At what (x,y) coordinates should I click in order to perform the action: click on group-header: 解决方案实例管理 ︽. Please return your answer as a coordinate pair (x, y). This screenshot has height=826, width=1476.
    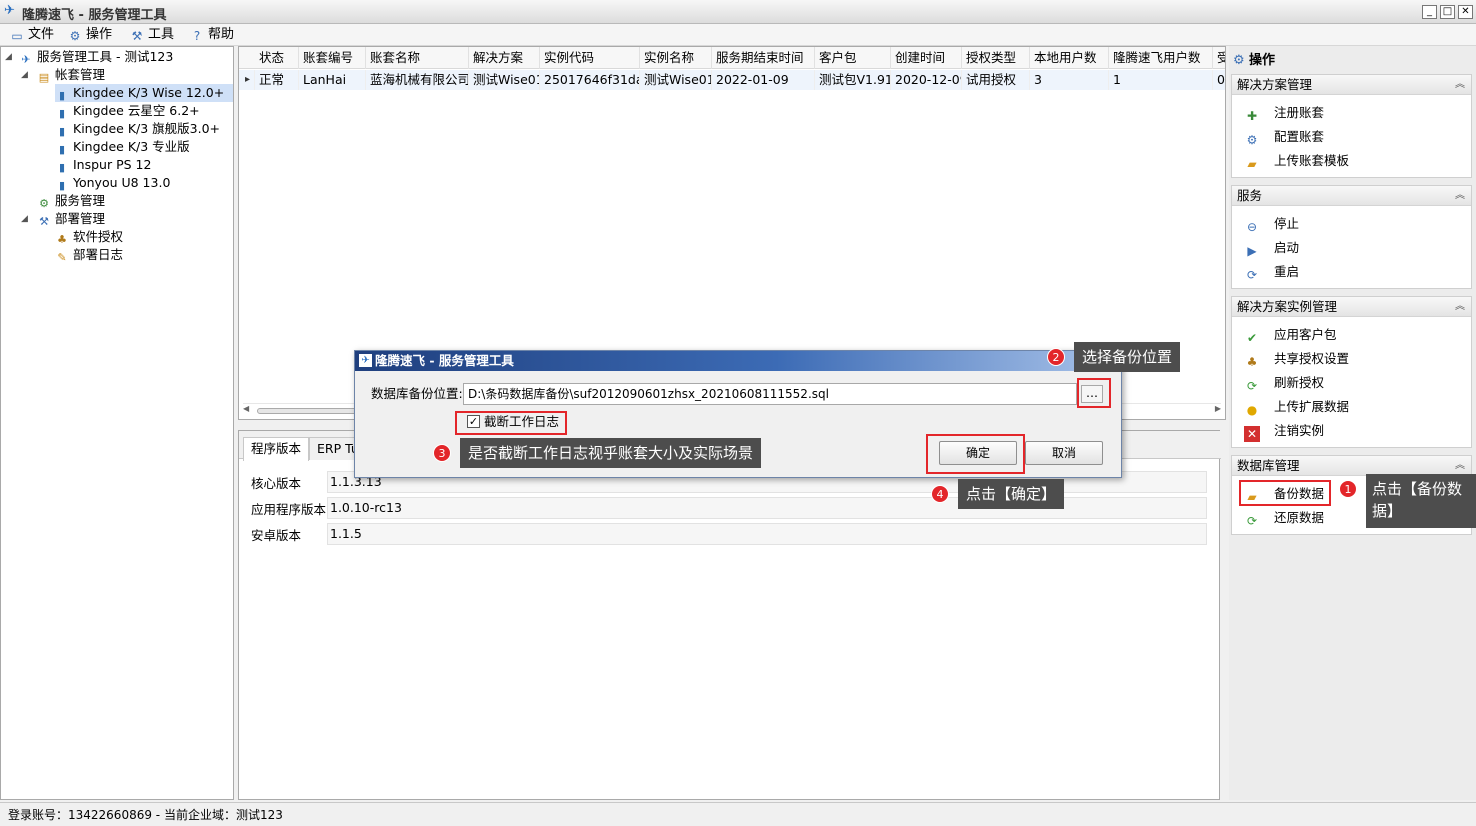
    Looking at the image, I should click on (1351, 307).